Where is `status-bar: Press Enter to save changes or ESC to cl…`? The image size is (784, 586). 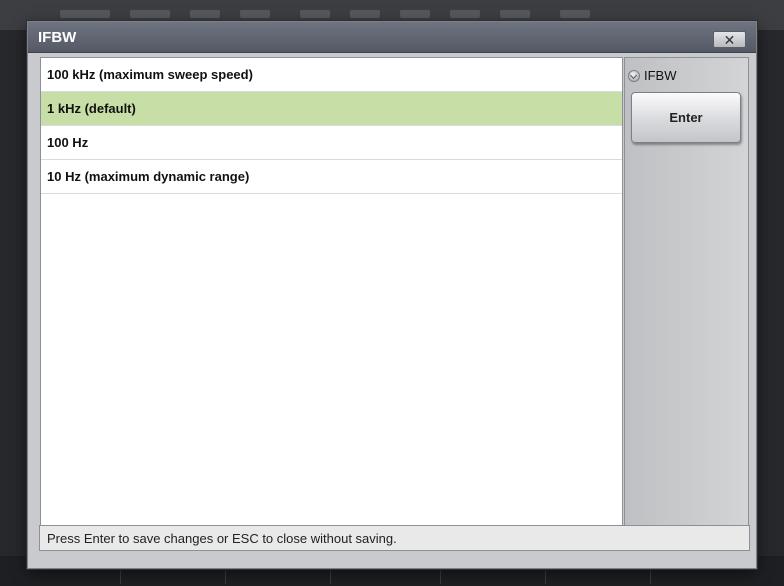
status-bar: Press Enter to save changes or ESC to cl… is located at coordinates (394, 538).